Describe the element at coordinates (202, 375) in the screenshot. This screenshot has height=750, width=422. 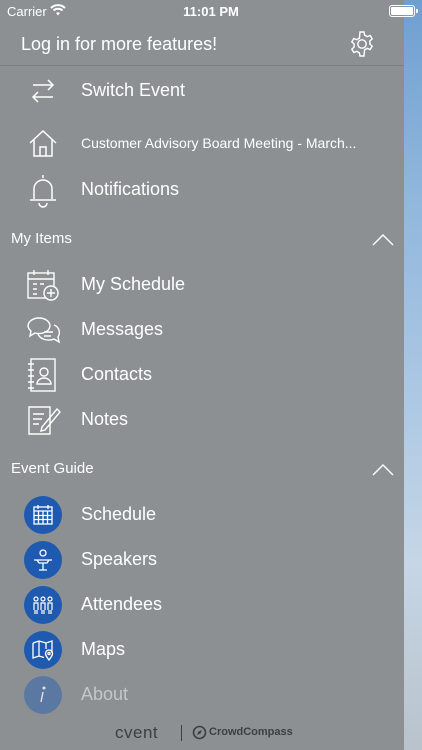
I see `menu-item-contacts: Contacts` at that location.